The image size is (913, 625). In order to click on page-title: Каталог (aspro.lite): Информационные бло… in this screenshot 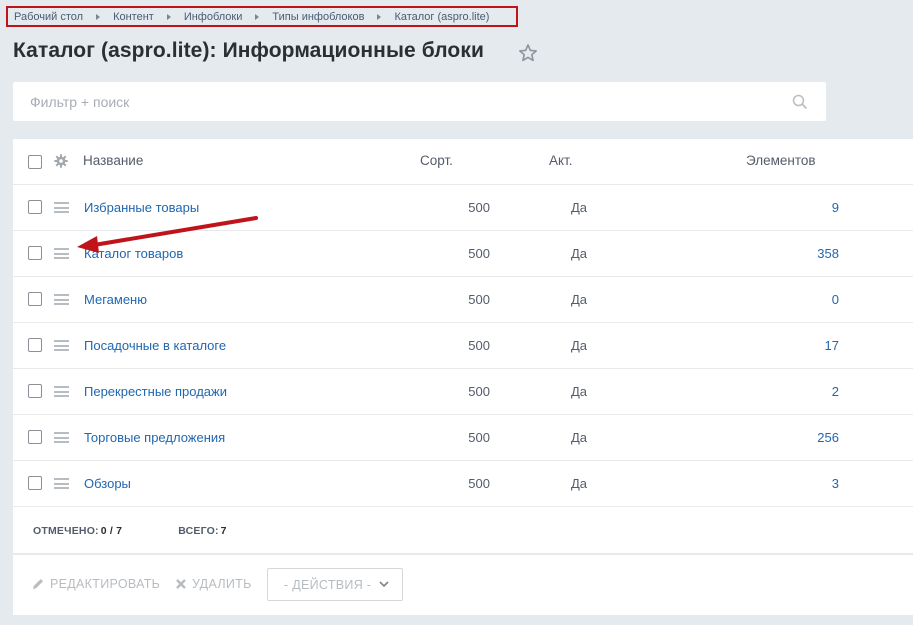, I will do `click(248, 50)`.